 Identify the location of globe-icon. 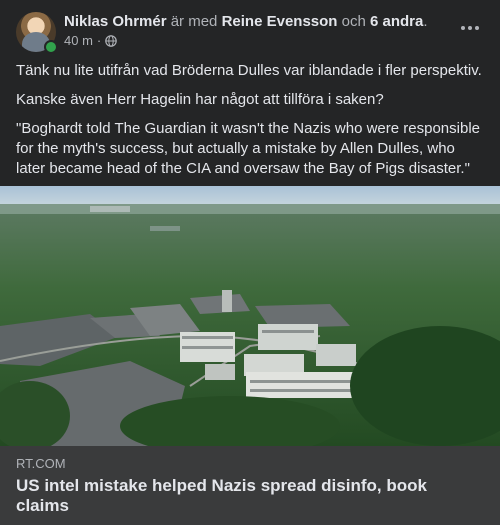
(111, 41).